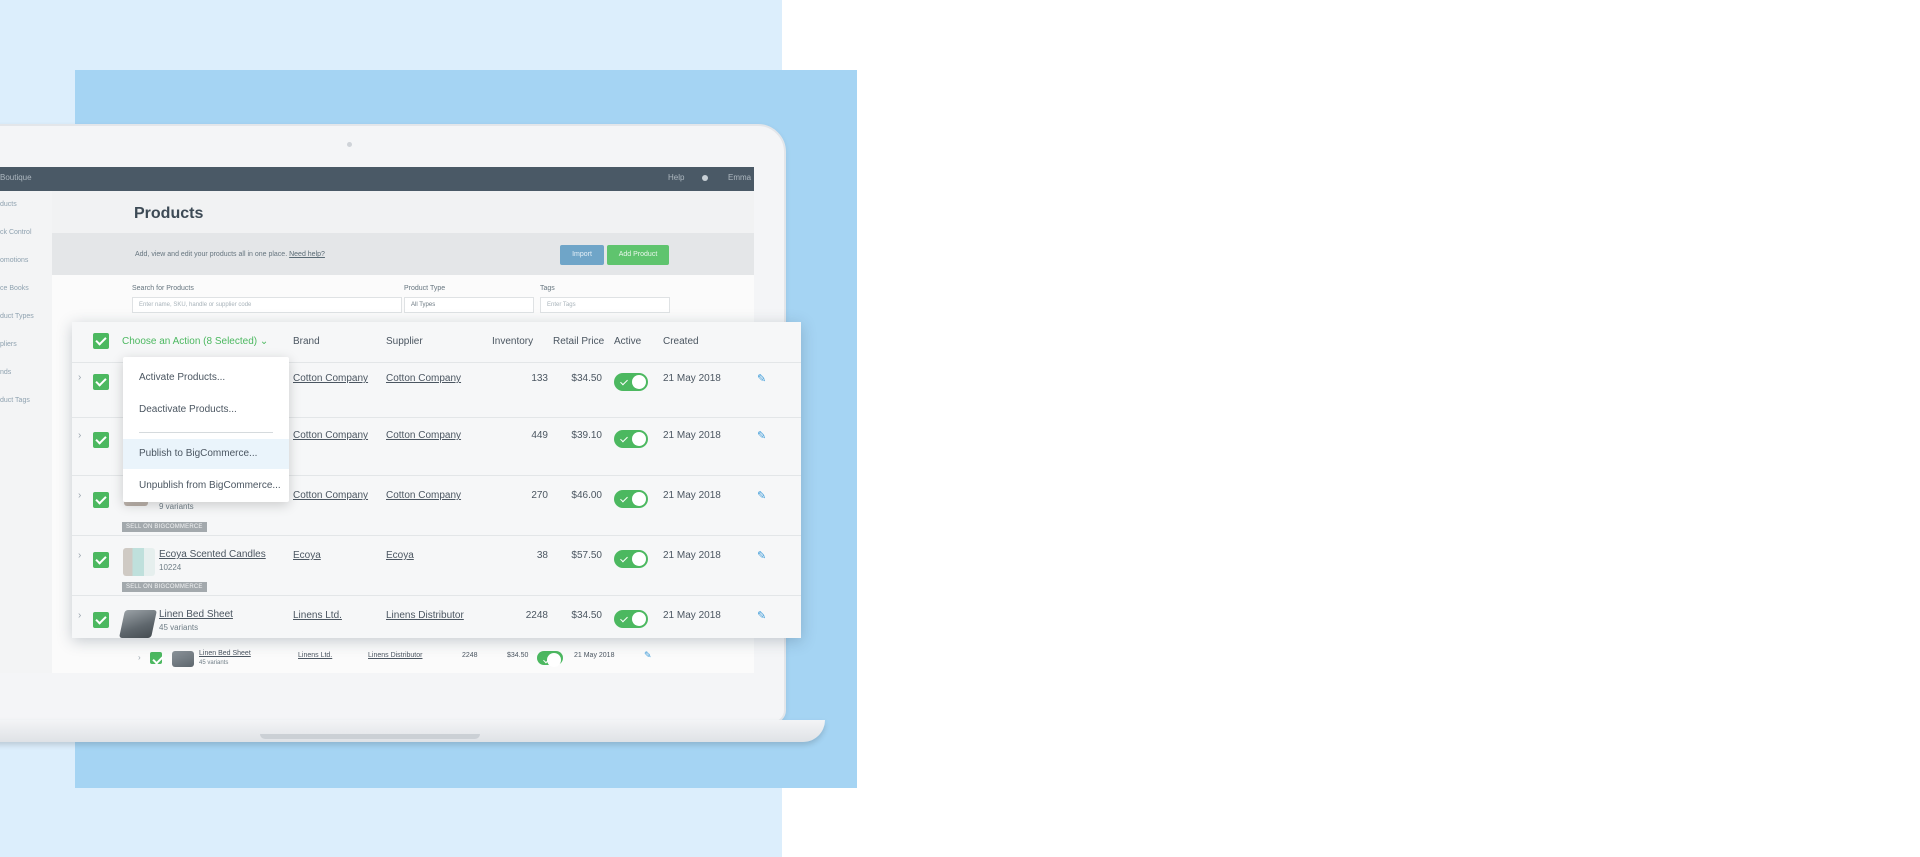 This screenshot has height=857, width=1920. Describe the element at coordinates (542, 555) in the screenshot. I see `inventory-value: 38` at that location.